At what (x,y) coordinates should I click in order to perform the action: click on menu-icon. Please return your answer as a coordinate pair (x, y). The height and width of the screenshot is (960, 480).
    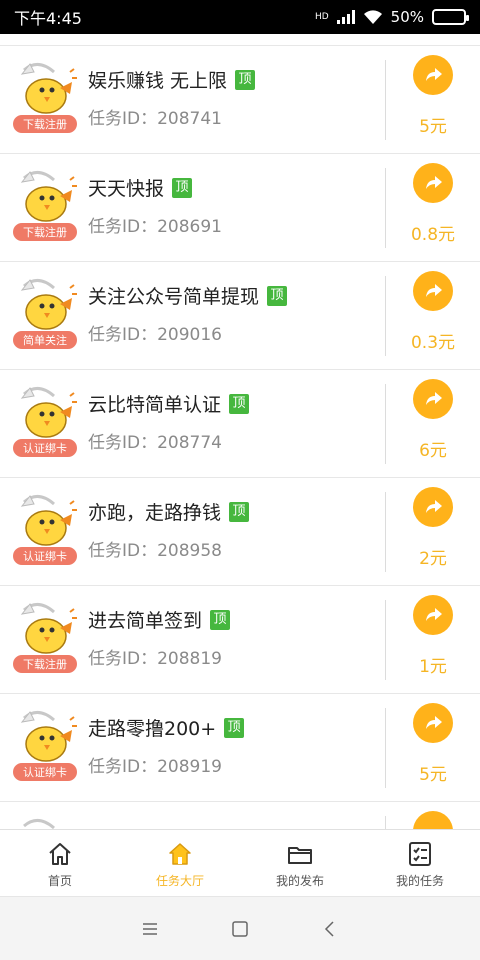
    Looking at the image, I should click on (150, 929).